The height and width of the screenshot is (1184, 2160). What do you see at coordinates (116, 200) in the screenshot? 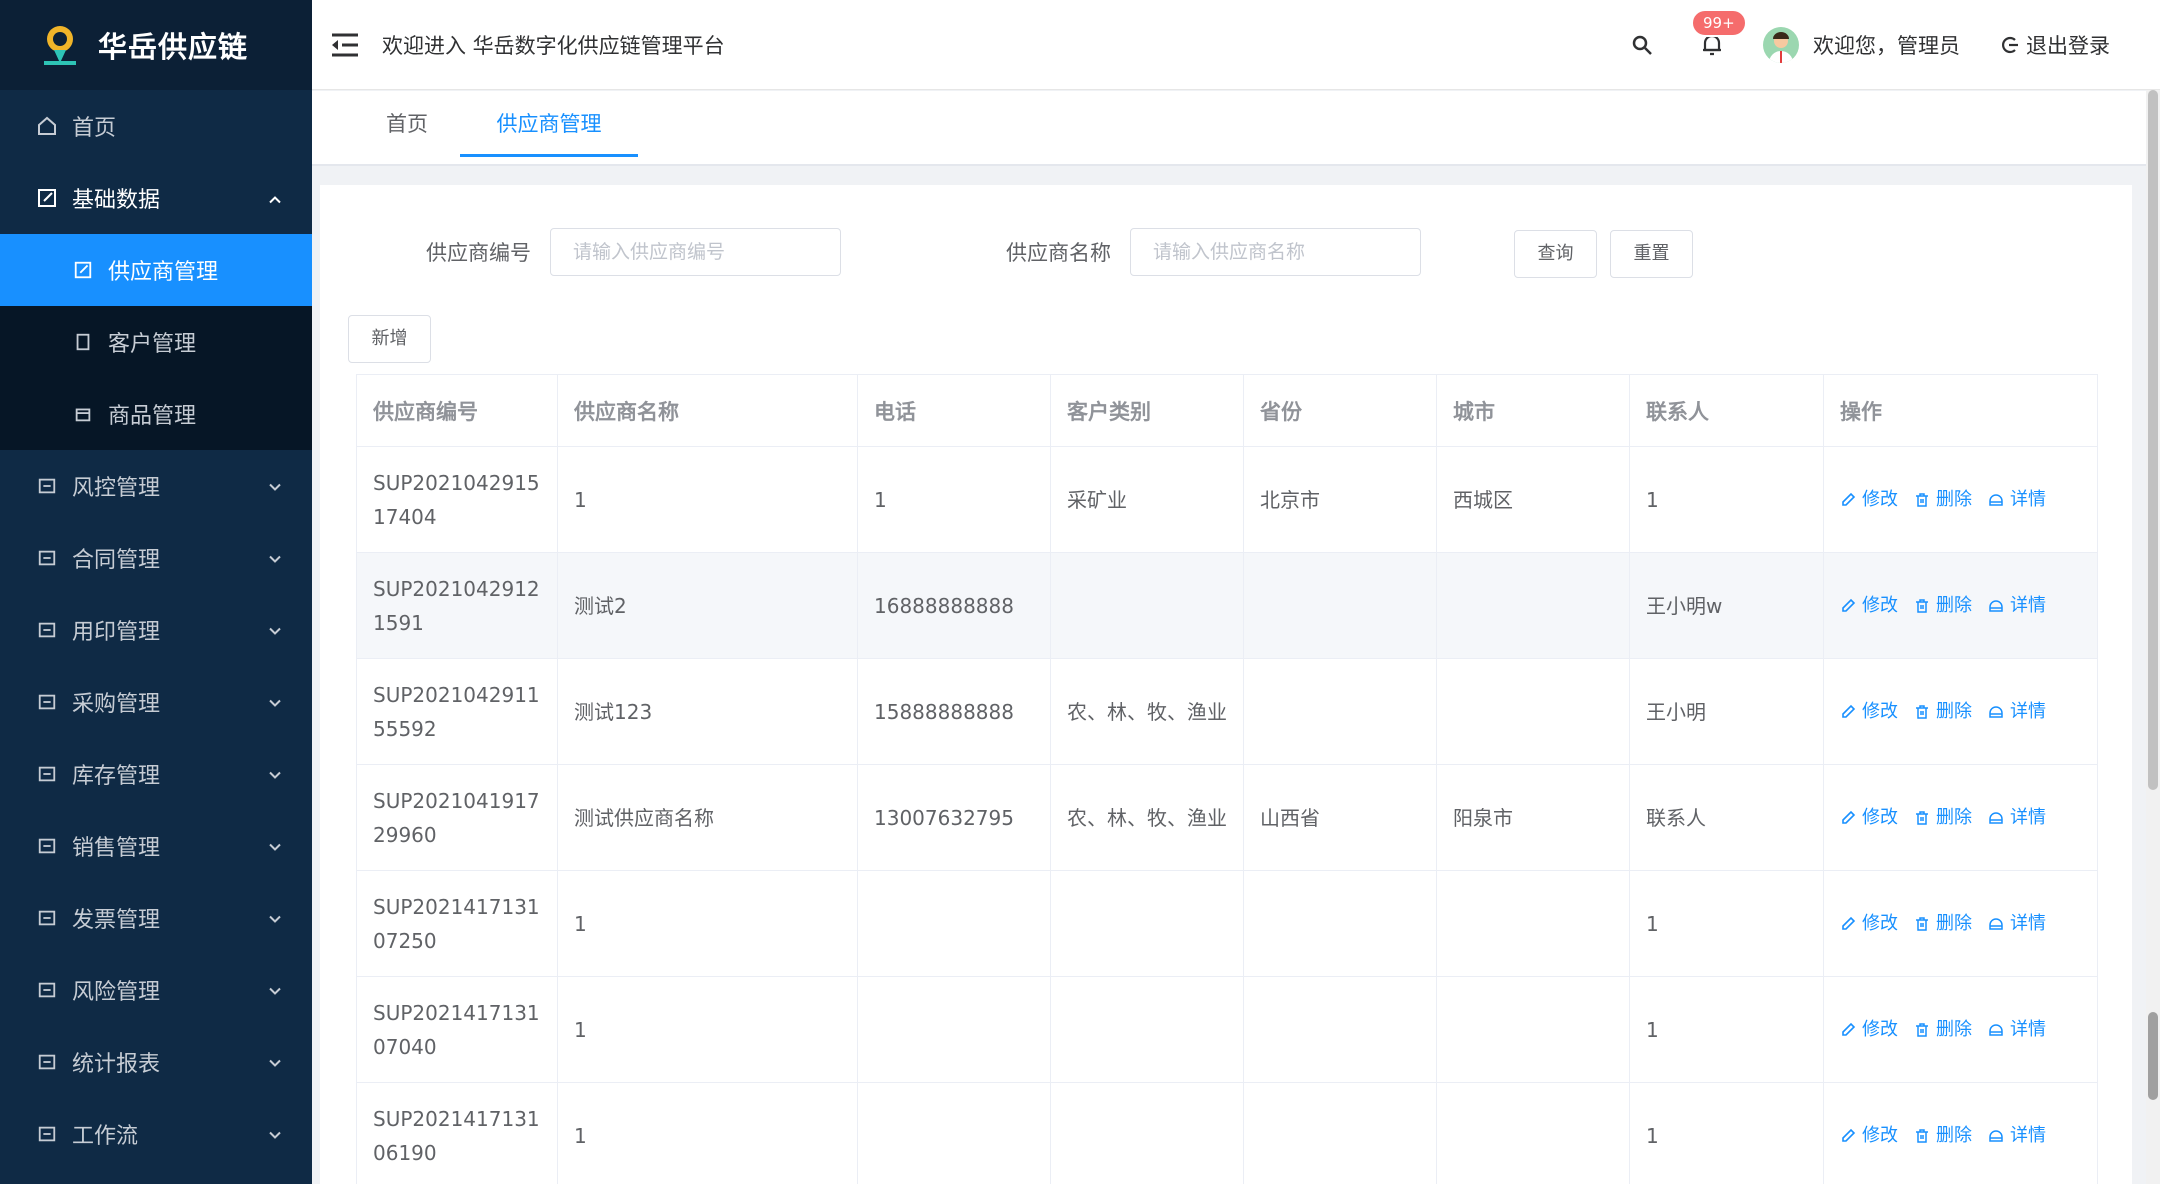
I see `sidebar-item-label: 基础数据` at bounding box center [116, 200].